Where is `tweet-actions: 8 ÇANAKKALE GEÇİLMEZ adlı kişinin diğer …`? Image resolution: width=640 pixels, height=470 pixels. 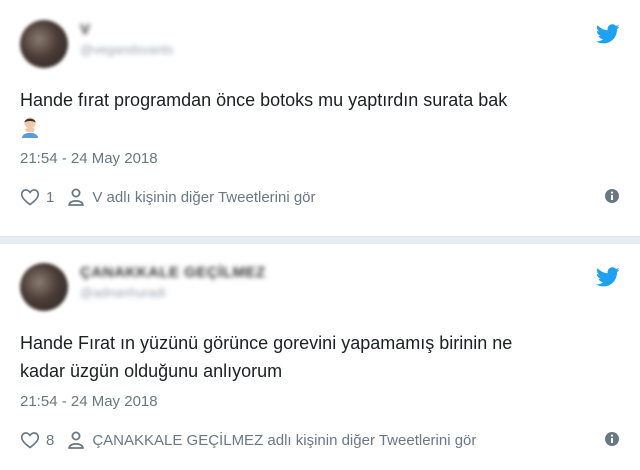 tweet-actions: 8 ÇANAKKALE GEÇİLMEZ adlı kişinin diğer … is located at coordinates (320, 440).